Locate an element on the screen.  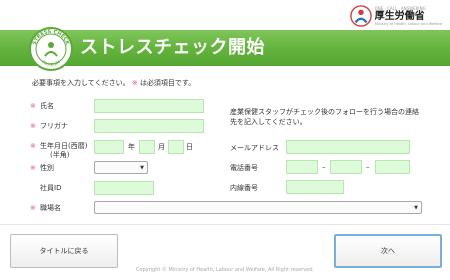
phone-part1-input is located at coordinates (302, 167).